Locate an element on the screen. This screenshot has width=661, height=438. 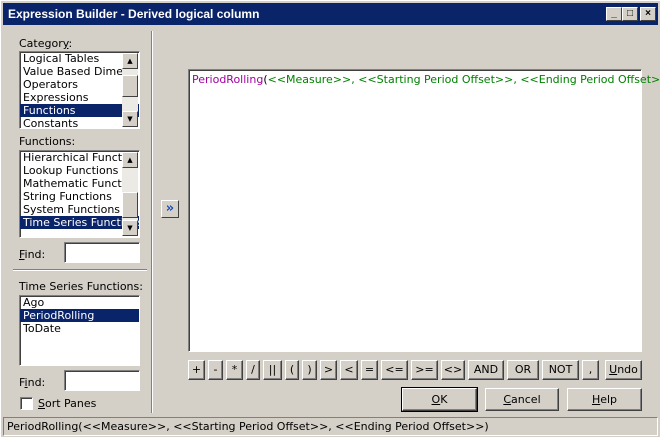
find-input is located at coordinates (102, 252).